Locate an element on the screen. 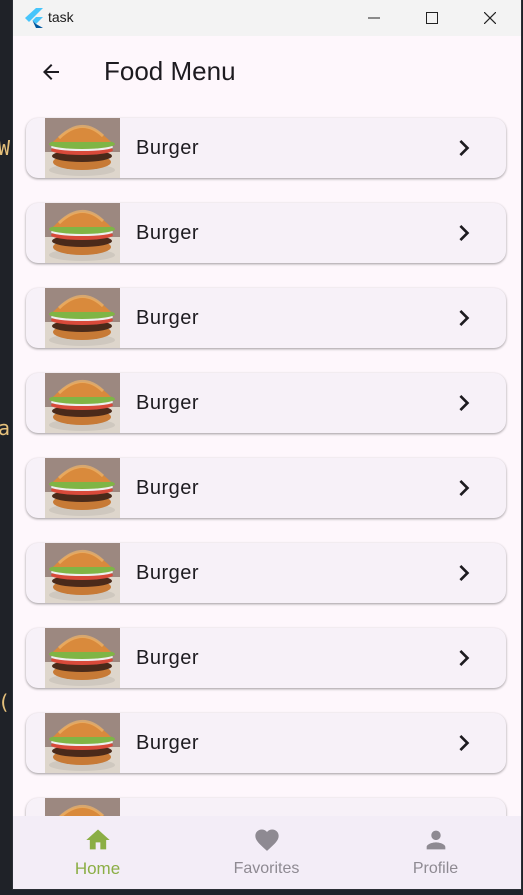 The height and width of the screenshot is (895, 523). arrow-back-icon is located at coordinates (51, 72).